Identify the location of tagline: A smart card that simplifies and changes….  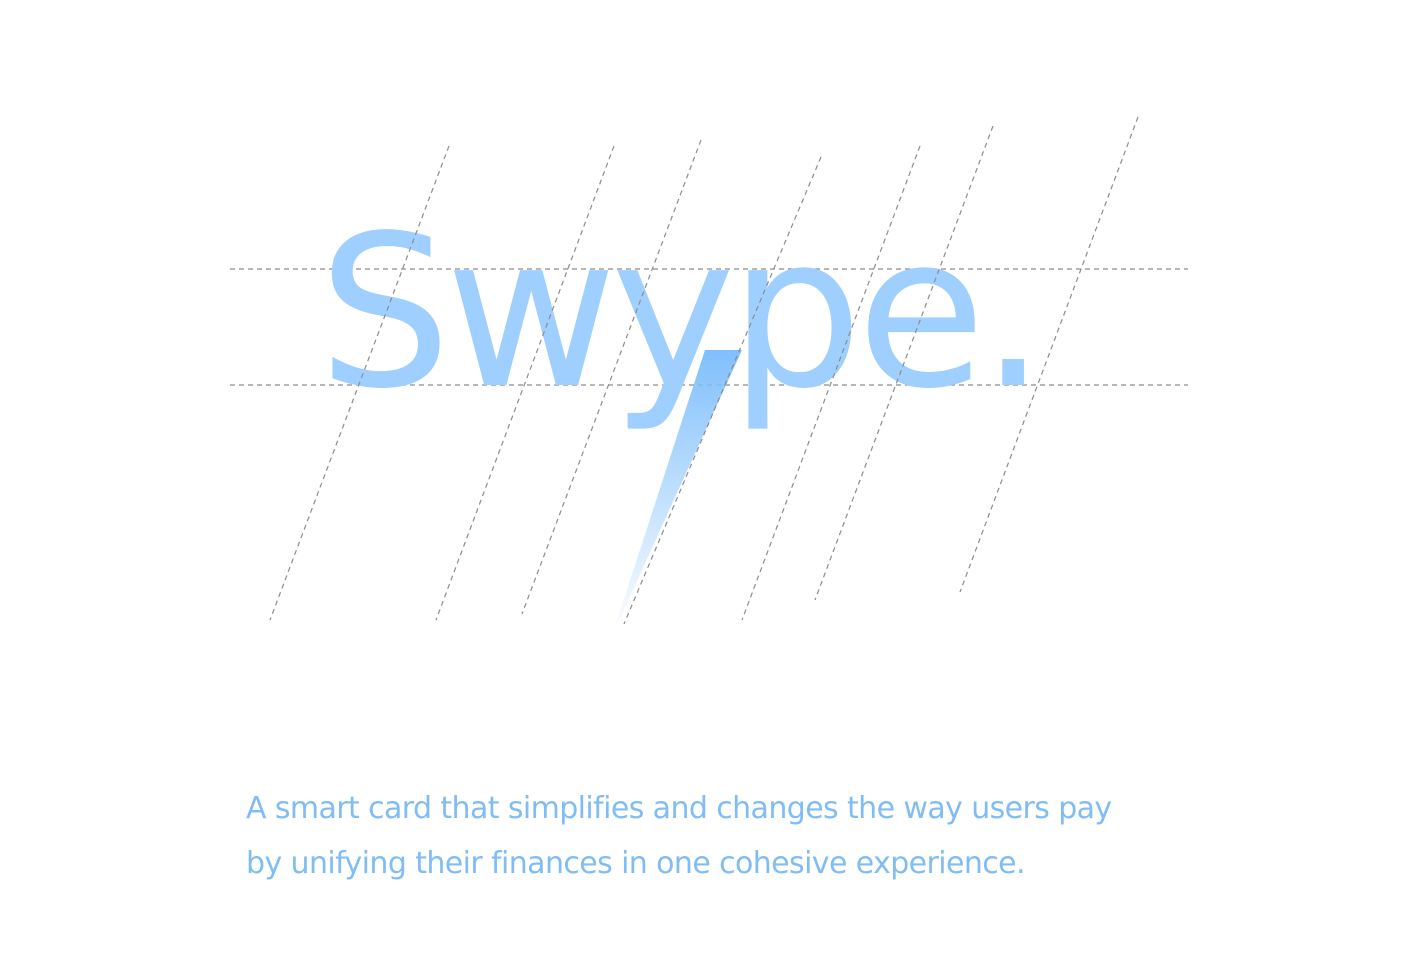
(726, 836).